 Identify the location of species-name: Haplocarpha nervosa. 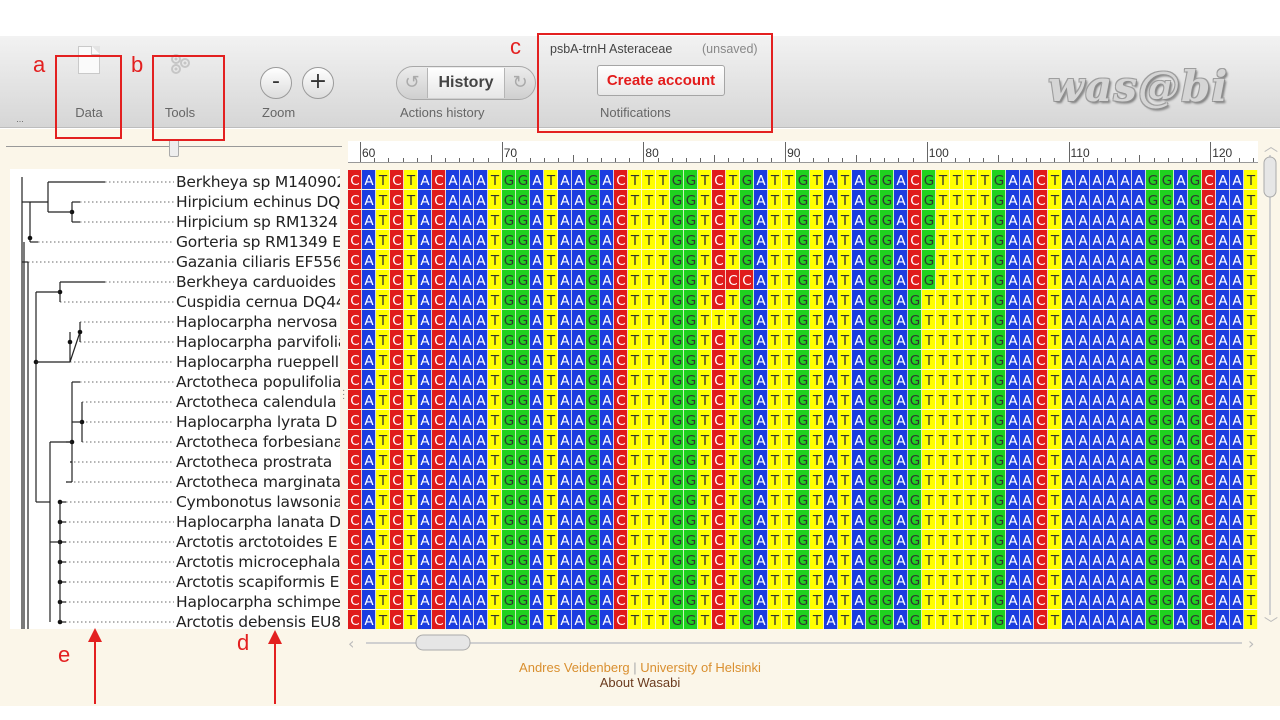
(258, 322).